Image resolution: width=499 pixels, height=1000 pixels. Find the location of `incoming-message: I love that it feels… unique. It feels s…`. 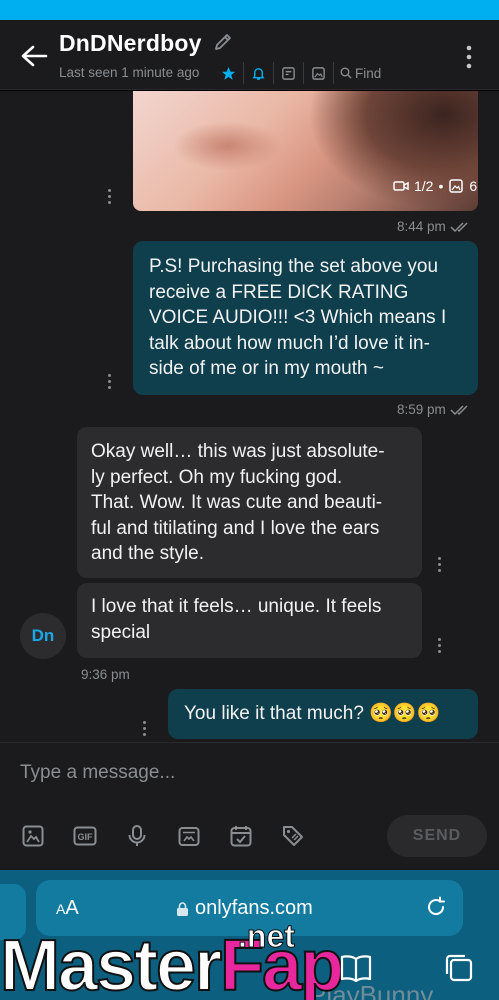

incoming-message: I love that it feels… unique. It feels s… is located at coordinates (249, 620).